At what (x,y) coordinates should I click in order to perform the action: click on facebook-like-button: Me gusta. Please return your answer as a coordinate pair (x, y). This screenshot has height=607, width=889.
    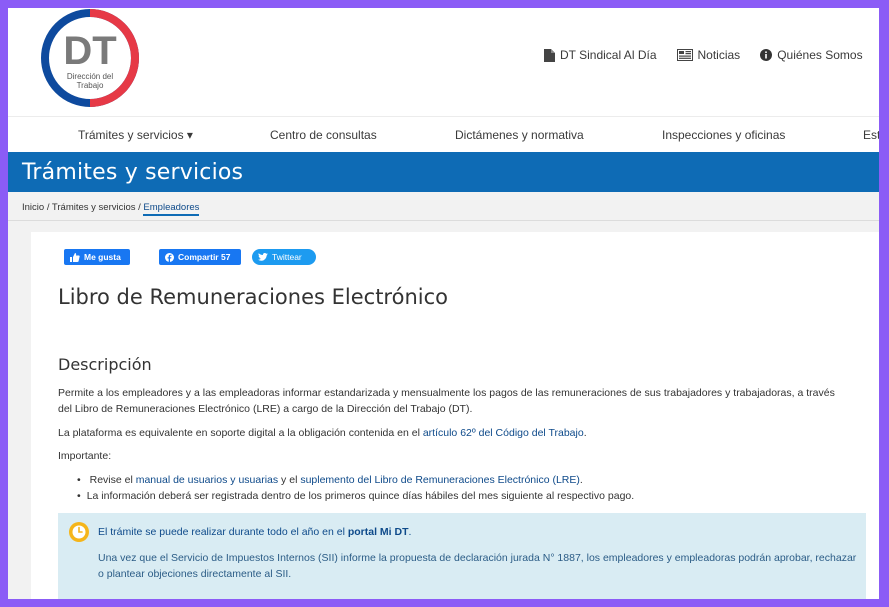
    Looking at the image, I should click on (97, 257).